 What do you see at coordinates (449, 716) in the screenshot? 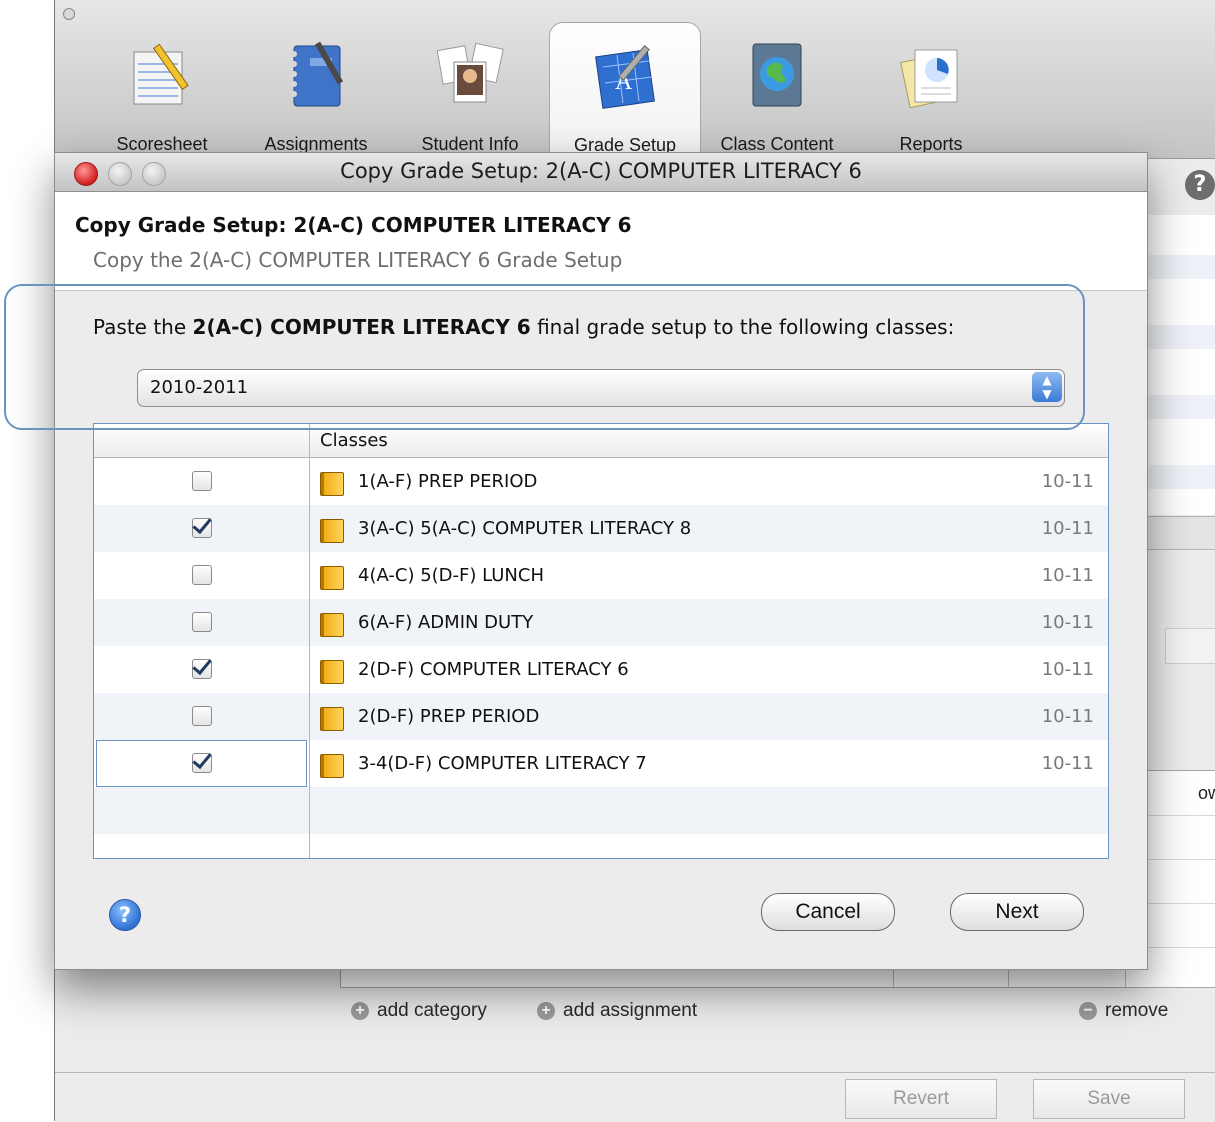
I see `class-name: 2(D-F) PREP PERIOD` at bounding box center [449, 716].